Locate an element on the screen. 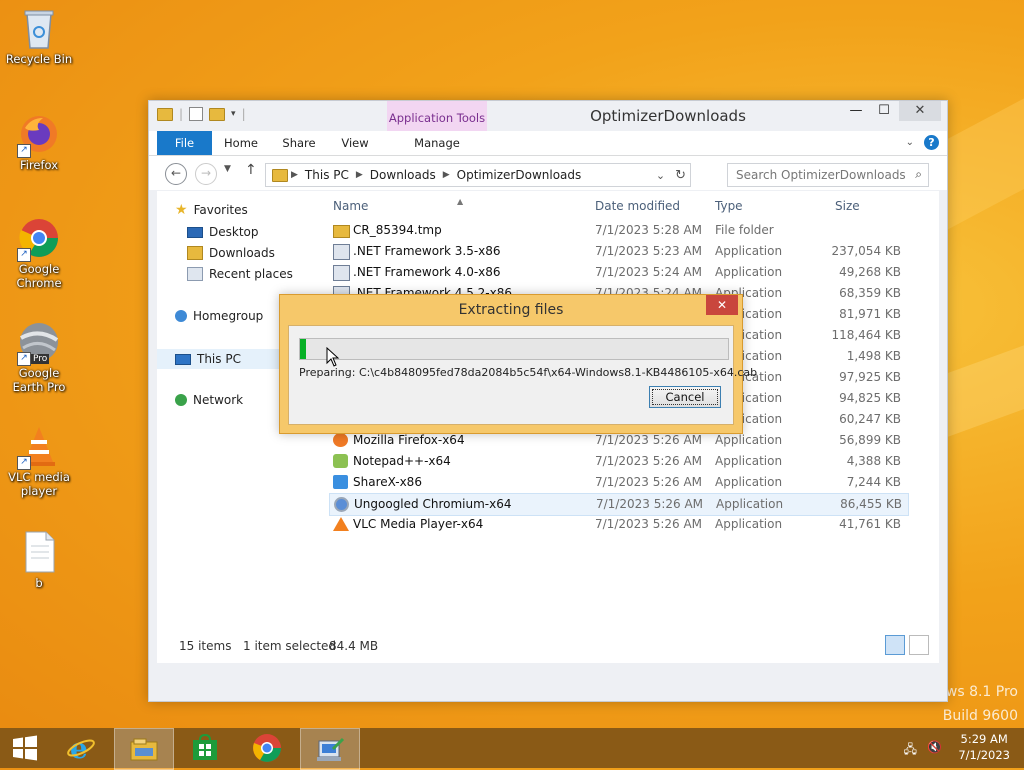 Image resolution: width=1024 pixels, height=770 pixels. column-header-name: Name ▲ is located at coordinates (398, 205).